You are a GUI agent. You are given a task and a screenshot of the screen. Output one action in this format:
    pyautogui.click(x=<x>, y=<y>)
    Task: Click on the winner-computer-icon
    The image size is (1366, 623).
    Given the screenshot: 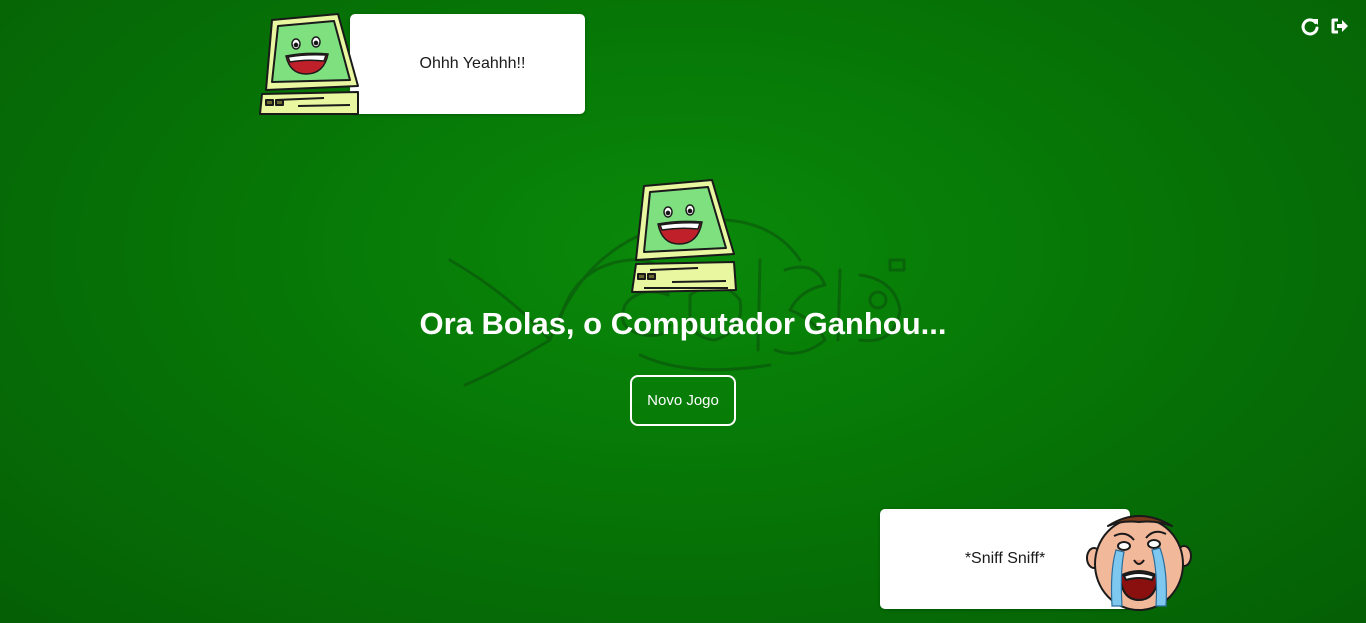 What is the action you would take?
    pyautogui.click(x=684, y=236)
    